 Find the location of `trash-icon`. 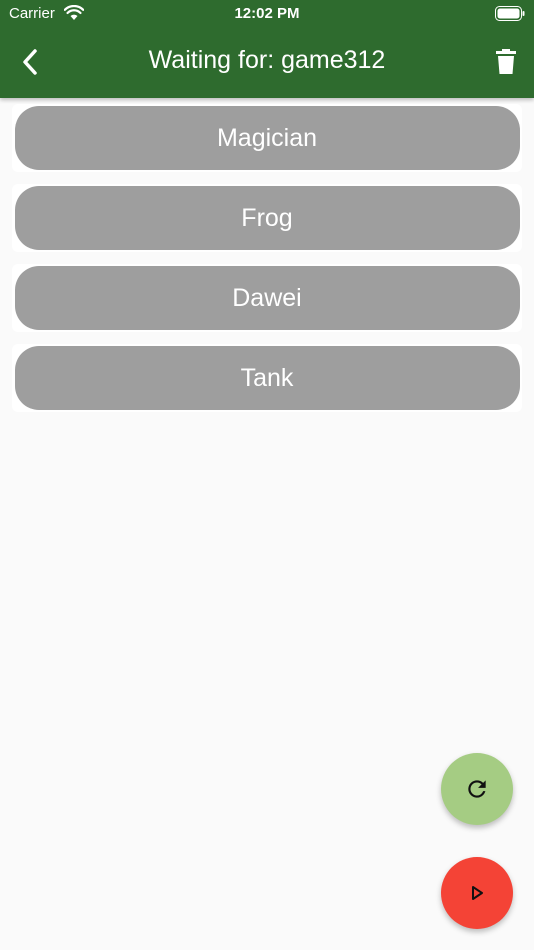

trash-icon is located at coordinates (506, 61).